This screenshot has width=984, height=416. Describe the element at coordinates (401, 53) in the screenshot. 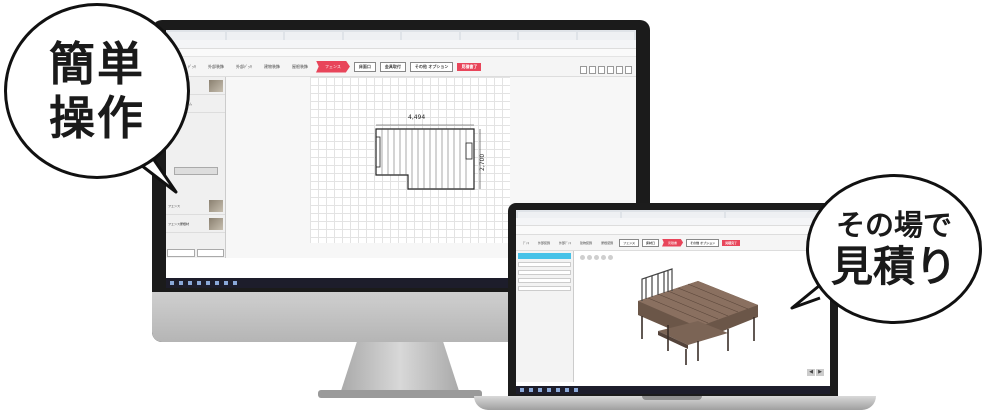

I see `bookmarks-bar` at that location.